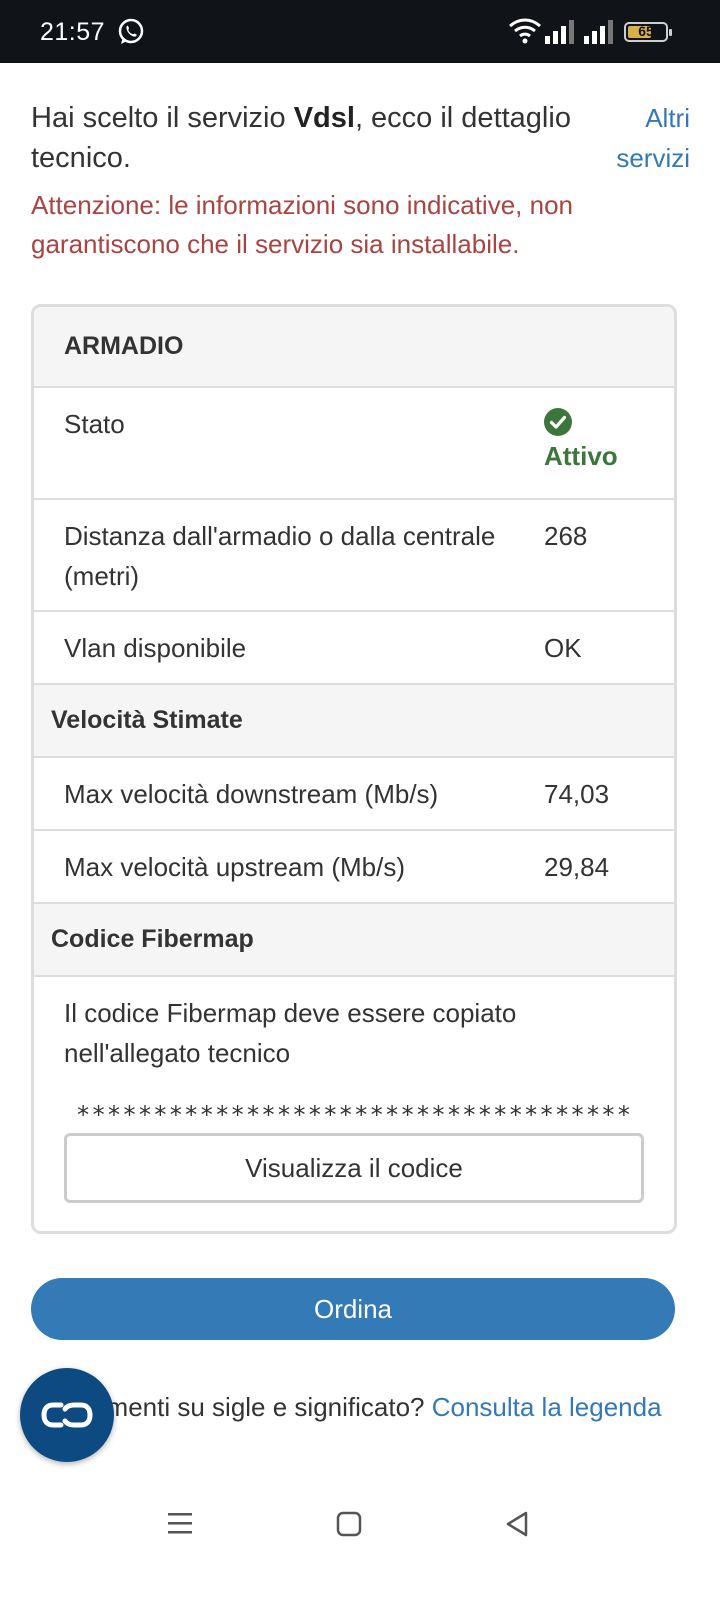 This screenshot has height=1600, width=720. Describe the element at coordinates (354, 1115) in the screenshot. I see `fibermap-masked-code: ************************************` at that location.